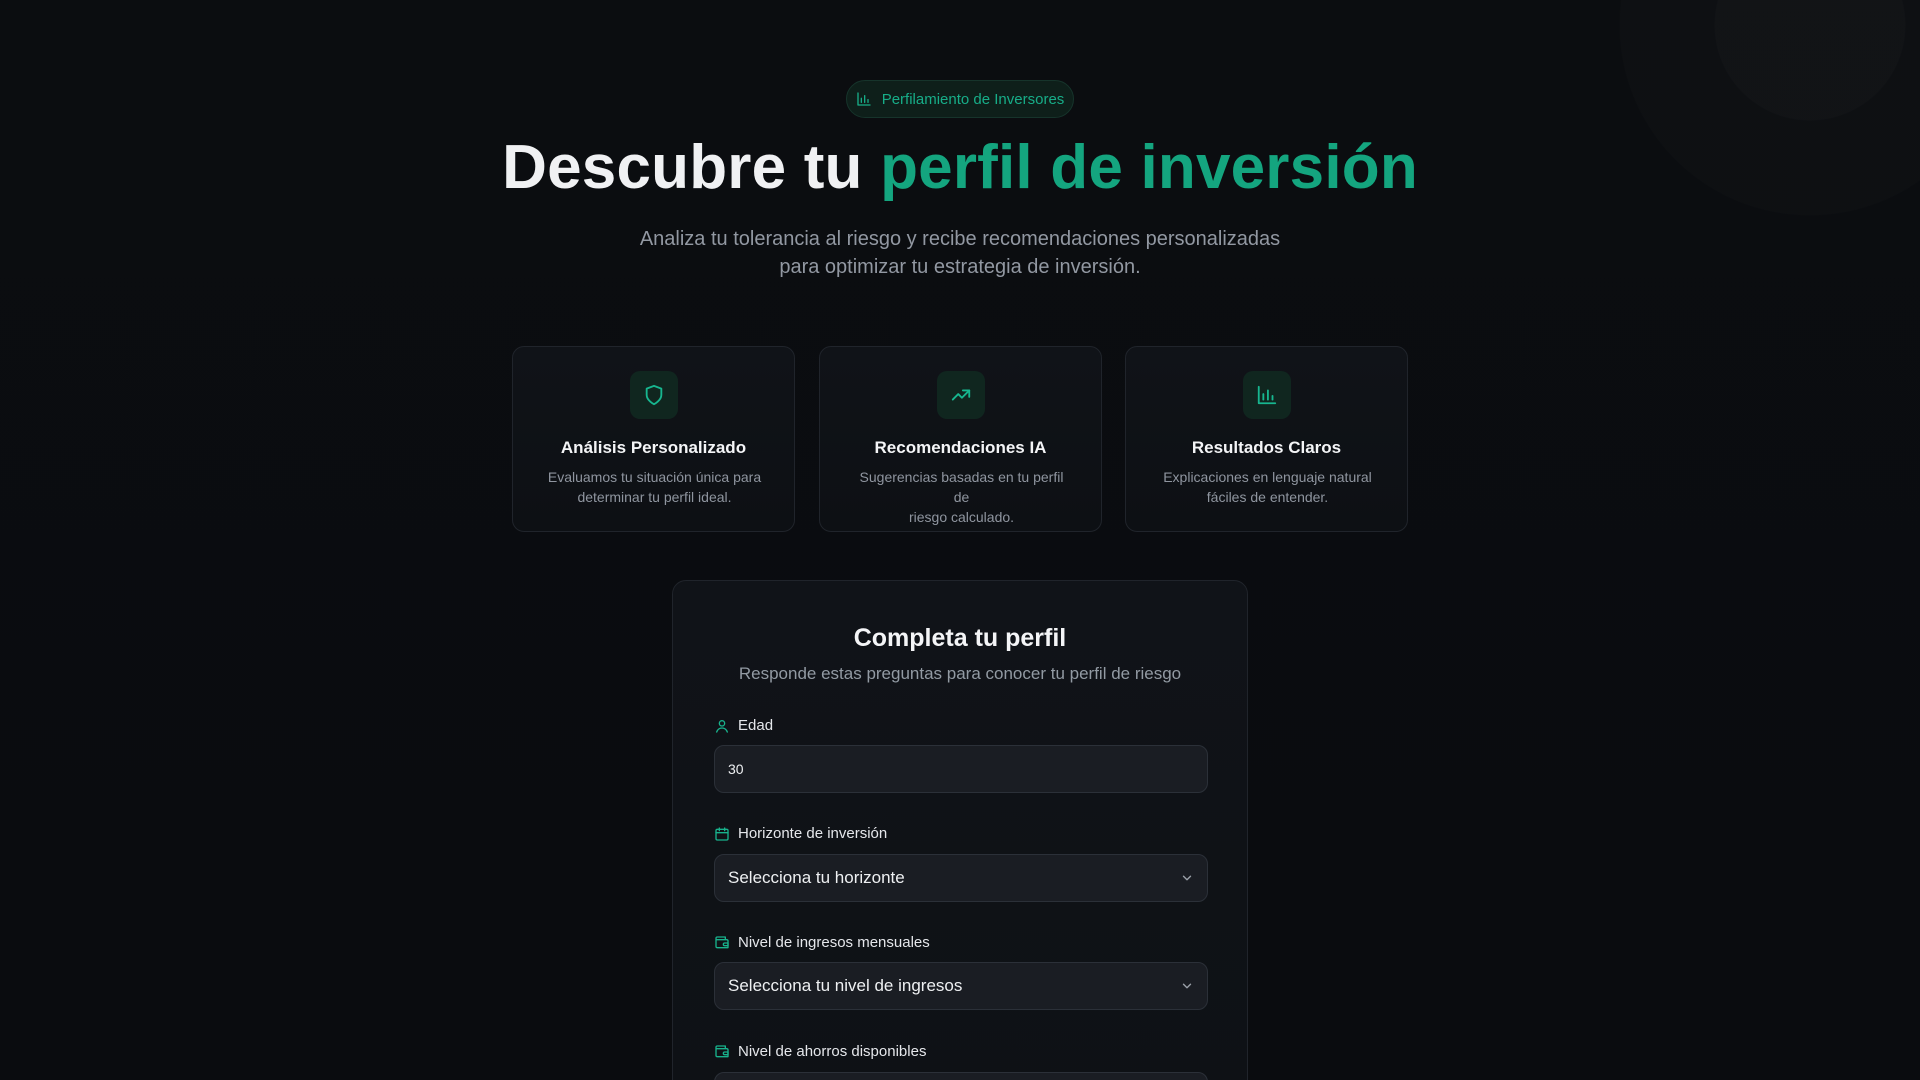 The height and width of the screenshot is (1080, 1920). Describe the element at coordinates (722, 834) in the screenshot. I see `calendar-icon` at that location.